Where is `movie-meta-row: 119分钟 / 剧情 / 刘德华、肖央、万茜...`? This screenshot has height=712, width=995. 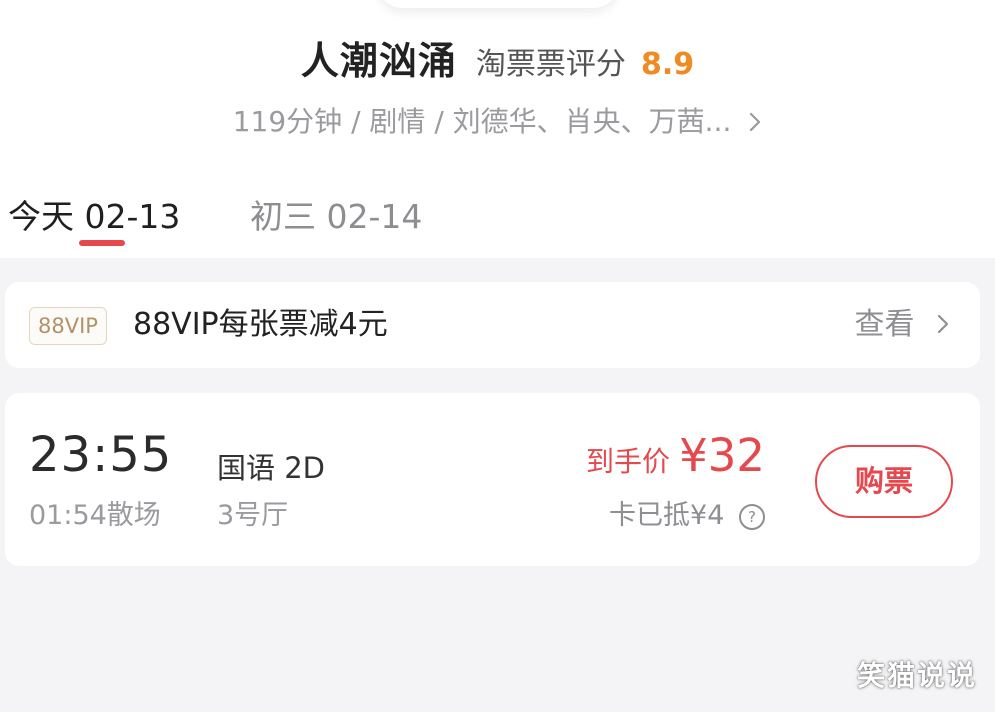 movie-meta-row: 119分钟 / 剧情 / 刘德华、肖央、万茜... is located at coordinates (497, 120).